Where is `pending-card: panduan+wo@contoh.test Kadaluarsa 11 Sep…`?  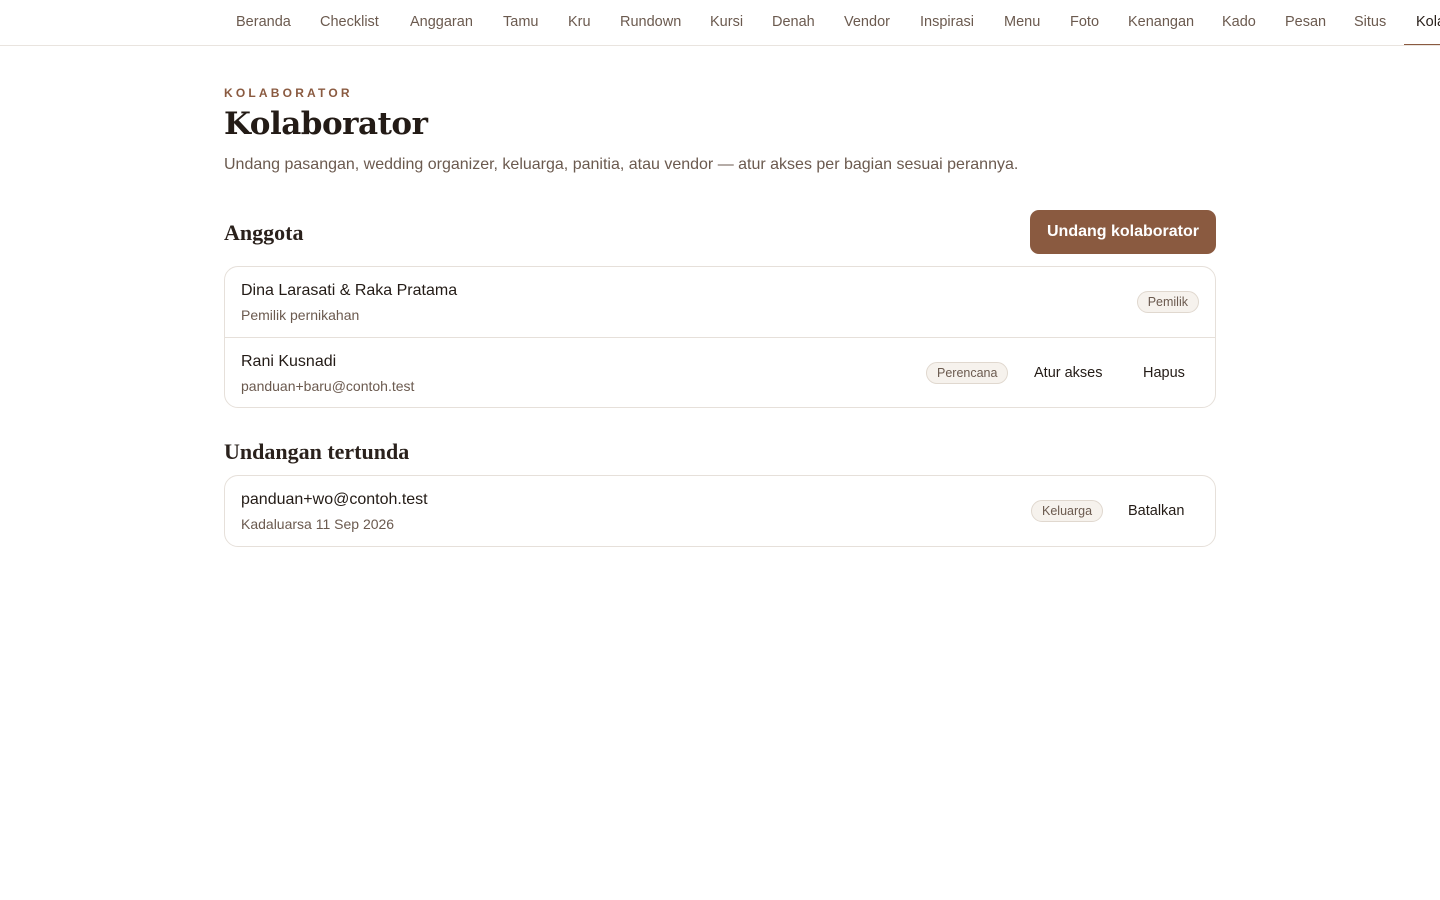 pending-card: panduan+wo@contoh.test Kadaluarsa 11 Sep… is located at coordinates (720, 511).